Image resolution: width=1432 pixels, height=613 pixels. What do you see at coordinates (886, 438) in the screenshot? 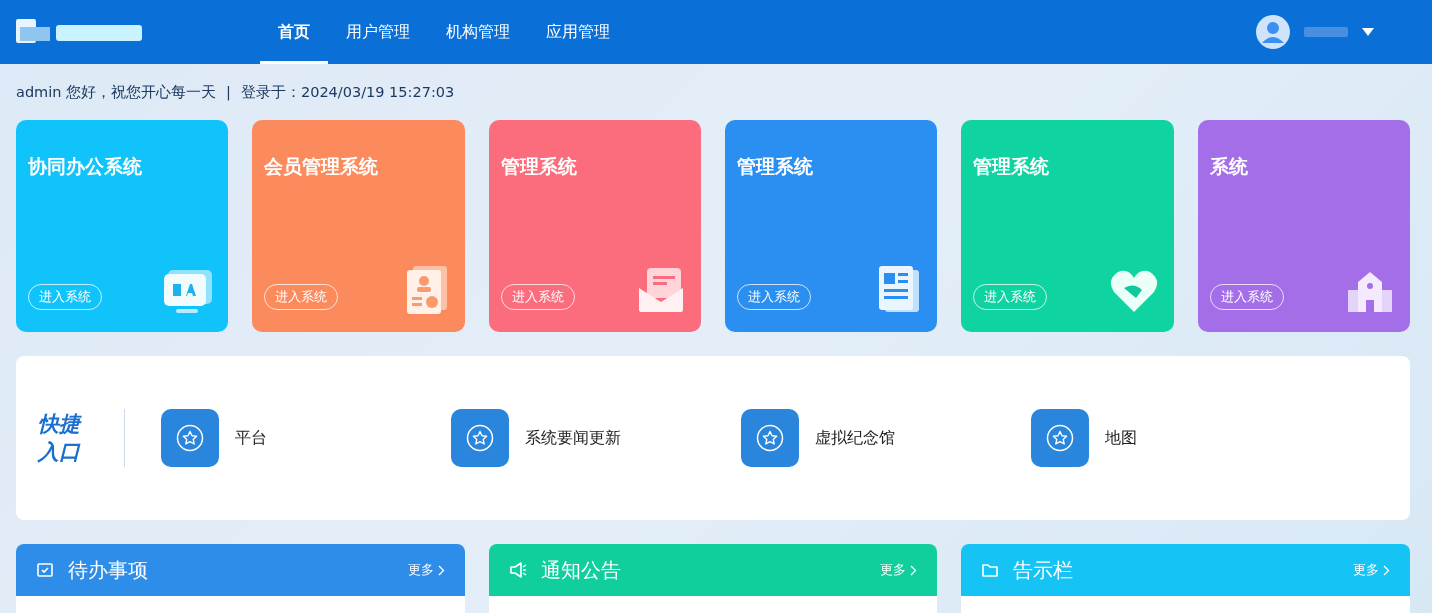
I see `quick-link: 虚拟纪念馆` at bounding box center [886, 438].